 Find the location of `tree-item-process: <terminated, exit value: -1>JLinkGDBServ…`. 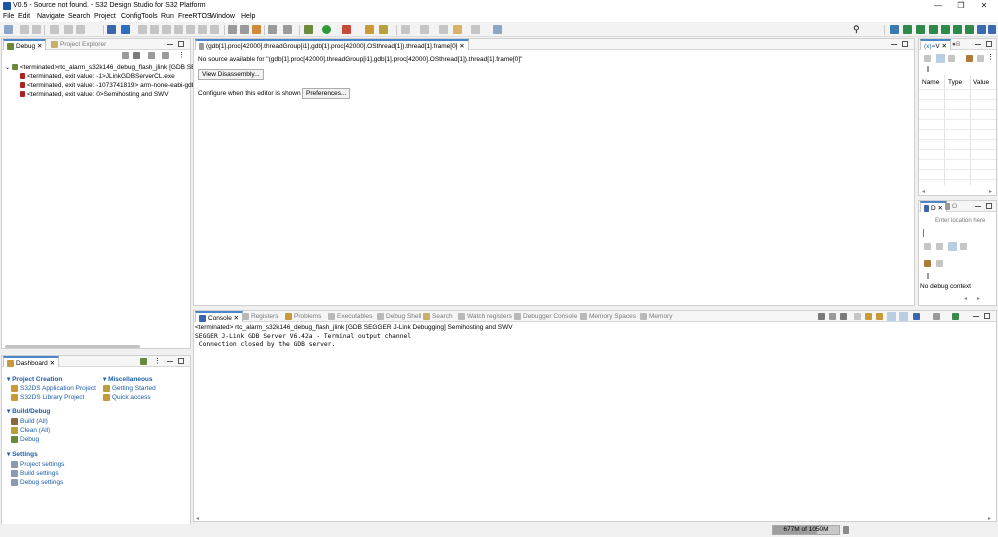

tree-item-process: <terminated, exit value: -1>JLinkGDBServ… is located at coordinates (97, 76).